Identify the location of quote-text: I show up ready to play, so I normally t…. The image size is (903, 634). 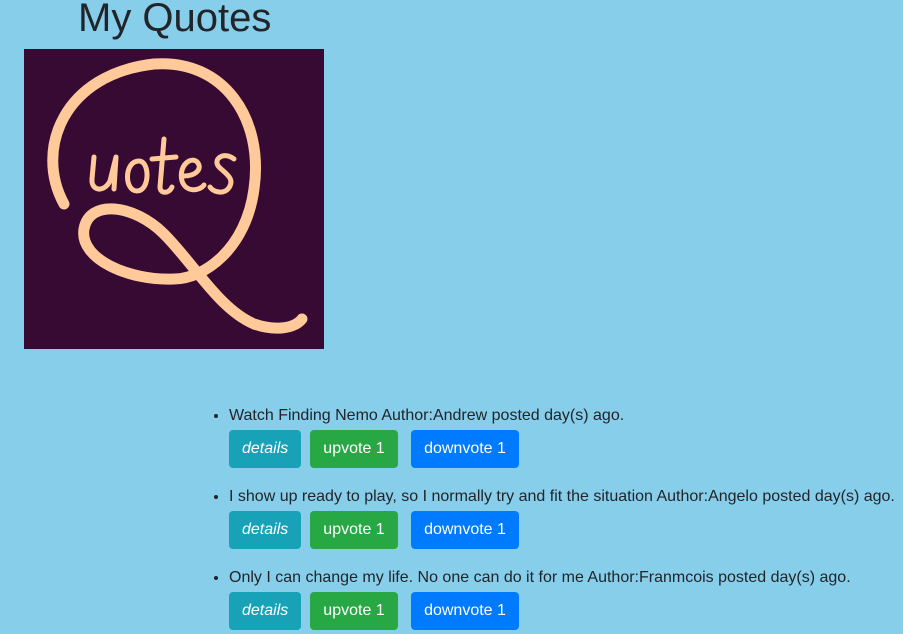
(562, 496).